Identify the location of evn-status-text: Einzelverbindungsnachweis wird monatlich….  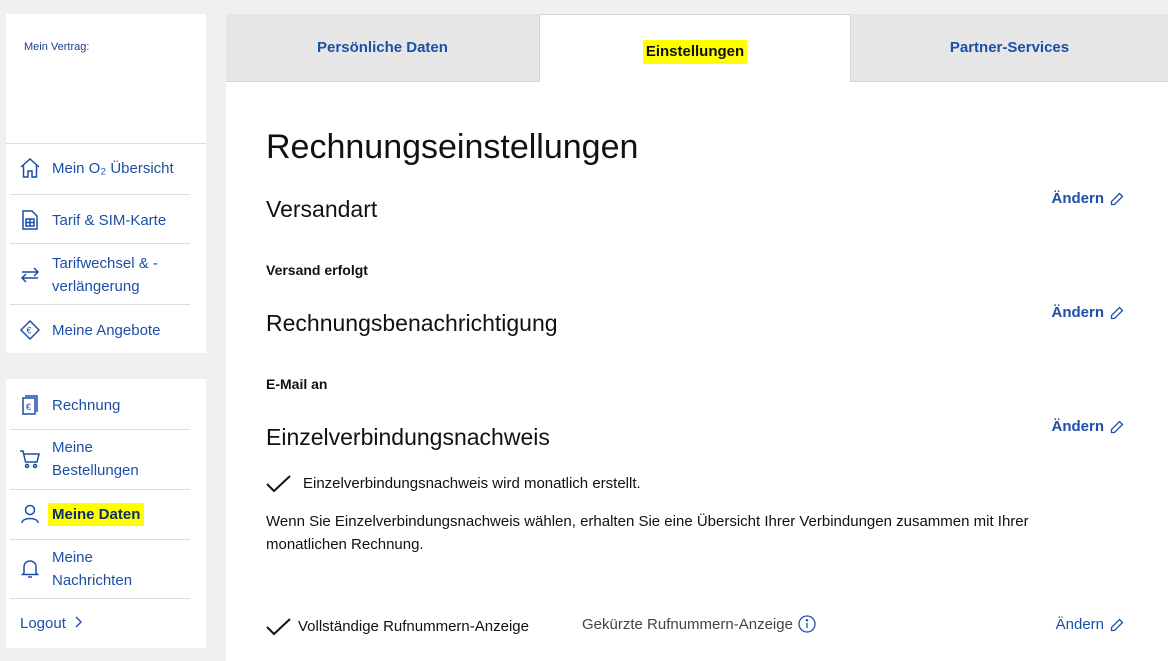
(472, 483).